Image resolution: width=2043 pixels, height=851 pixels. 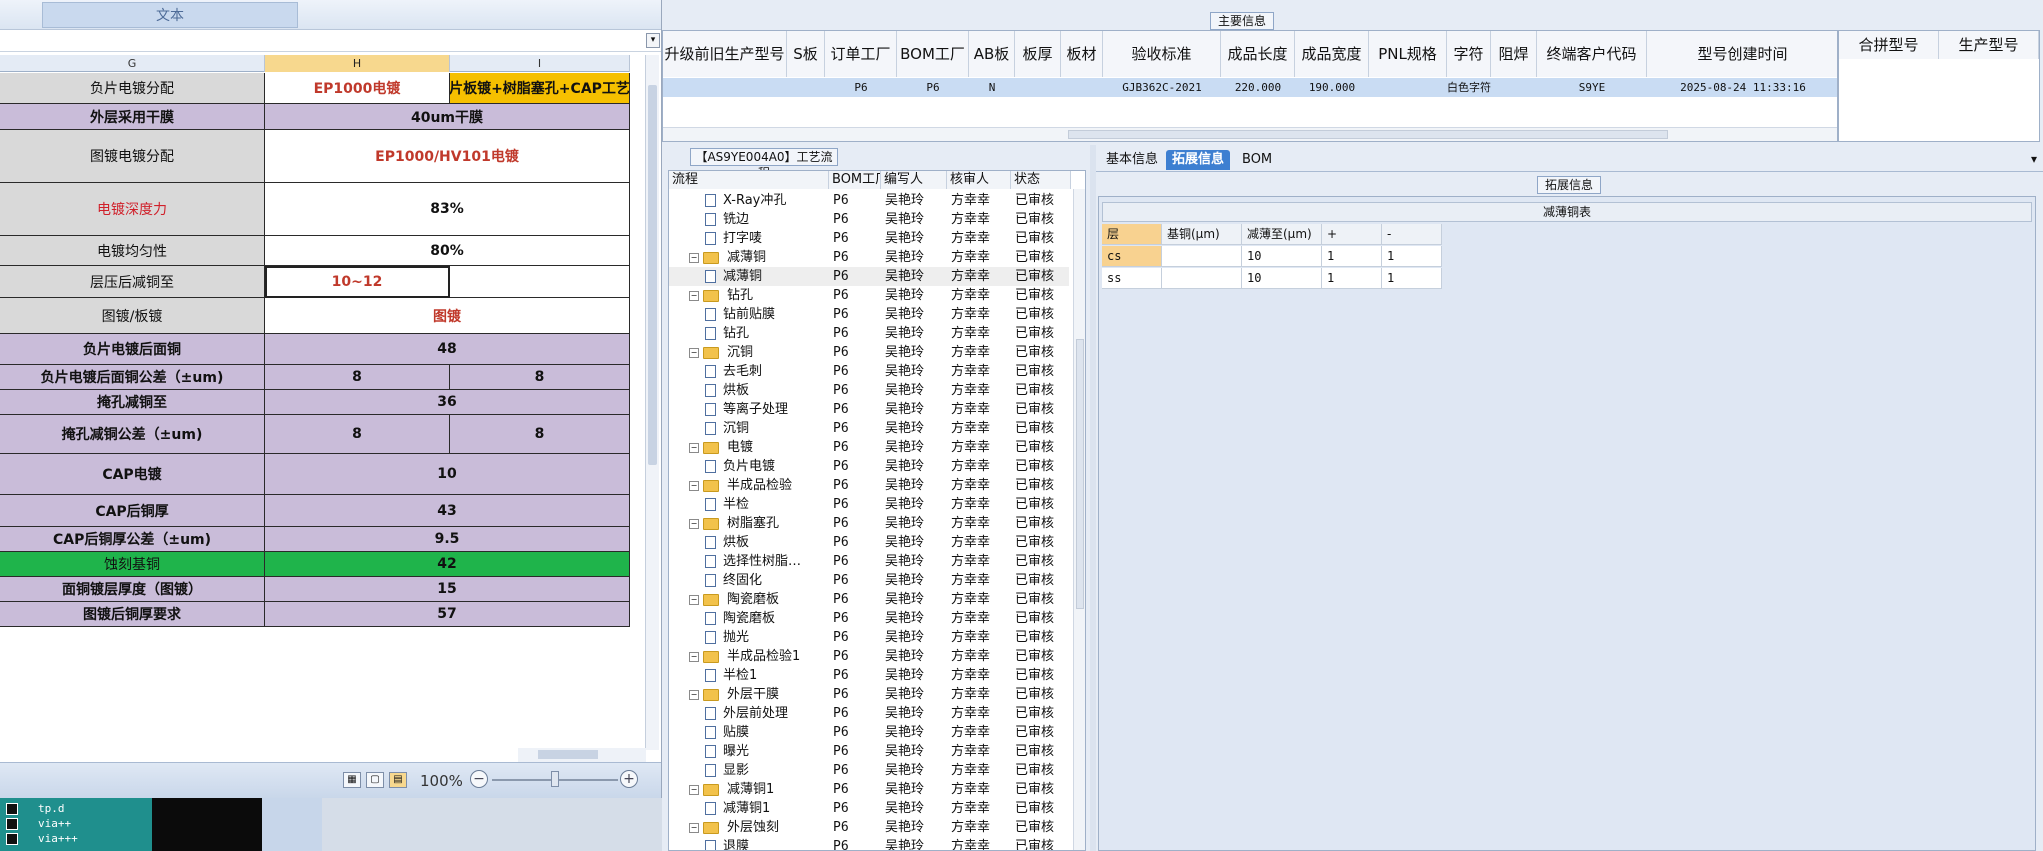 What do you see at coordinates (132, 474) in the screenshot?
I see `row-label: CAP电镀` at bounding box center [132, 474].